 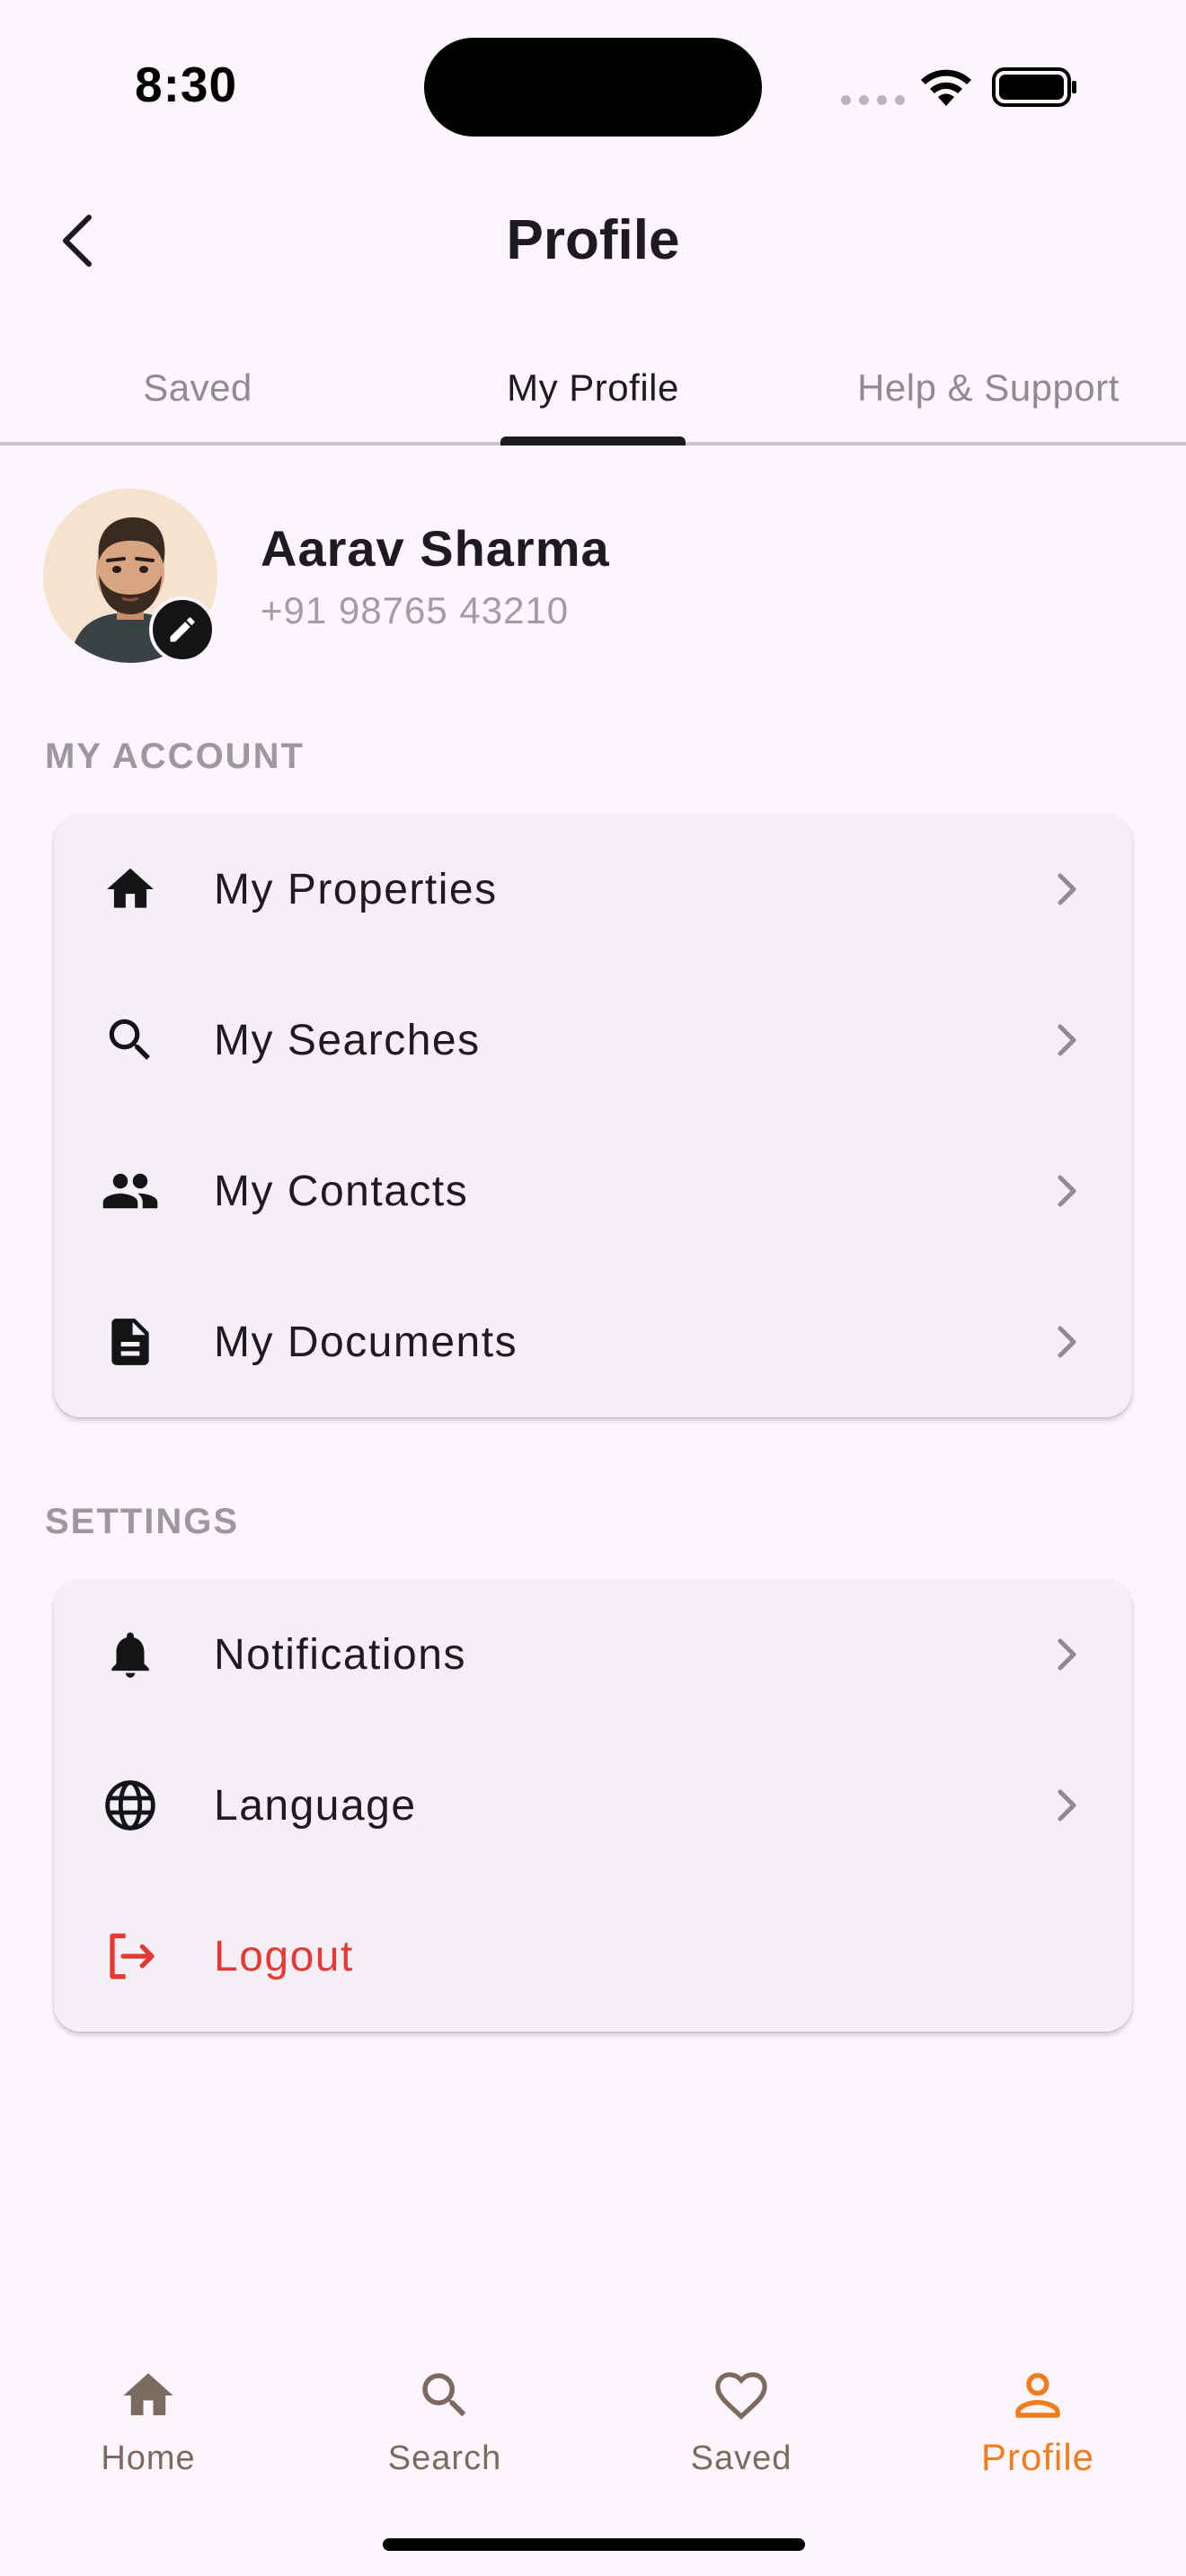 What do you see at coordinates (593, 1040) in the screenshot?
I see `menu-item-my-searches: My Searches` at bounding box center [593, 1040].